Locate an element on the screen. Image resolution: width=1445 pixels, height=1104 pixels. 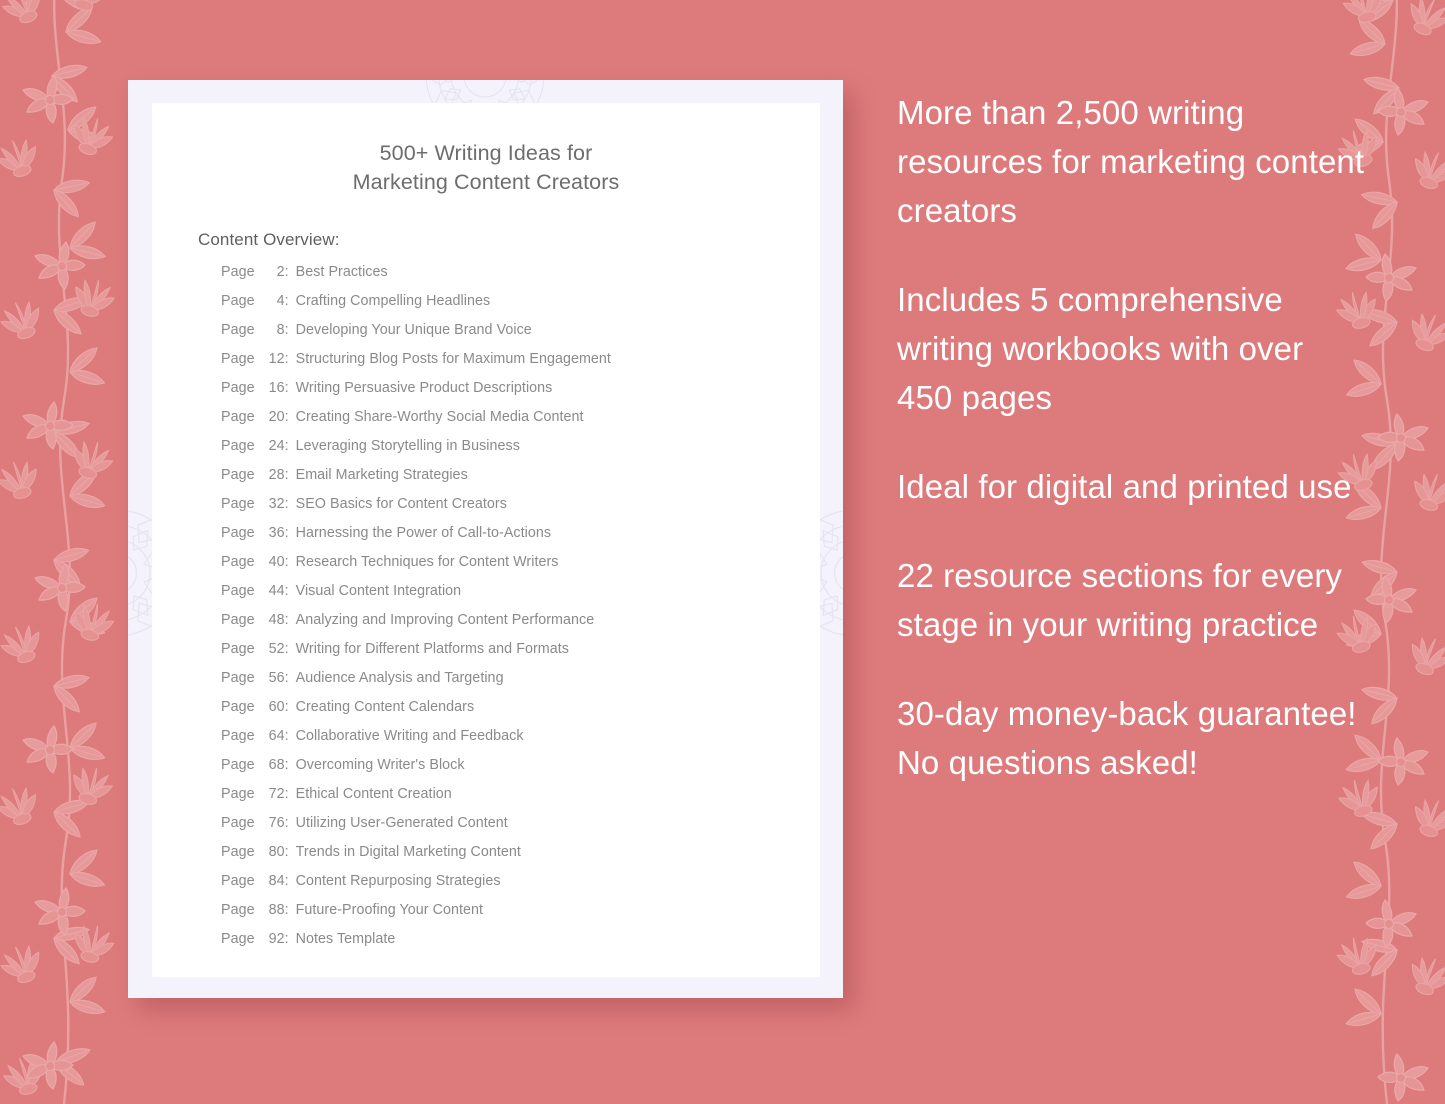
toc-entry-title: Research Techniques for Content Writers is located at coordinates (427, 562).